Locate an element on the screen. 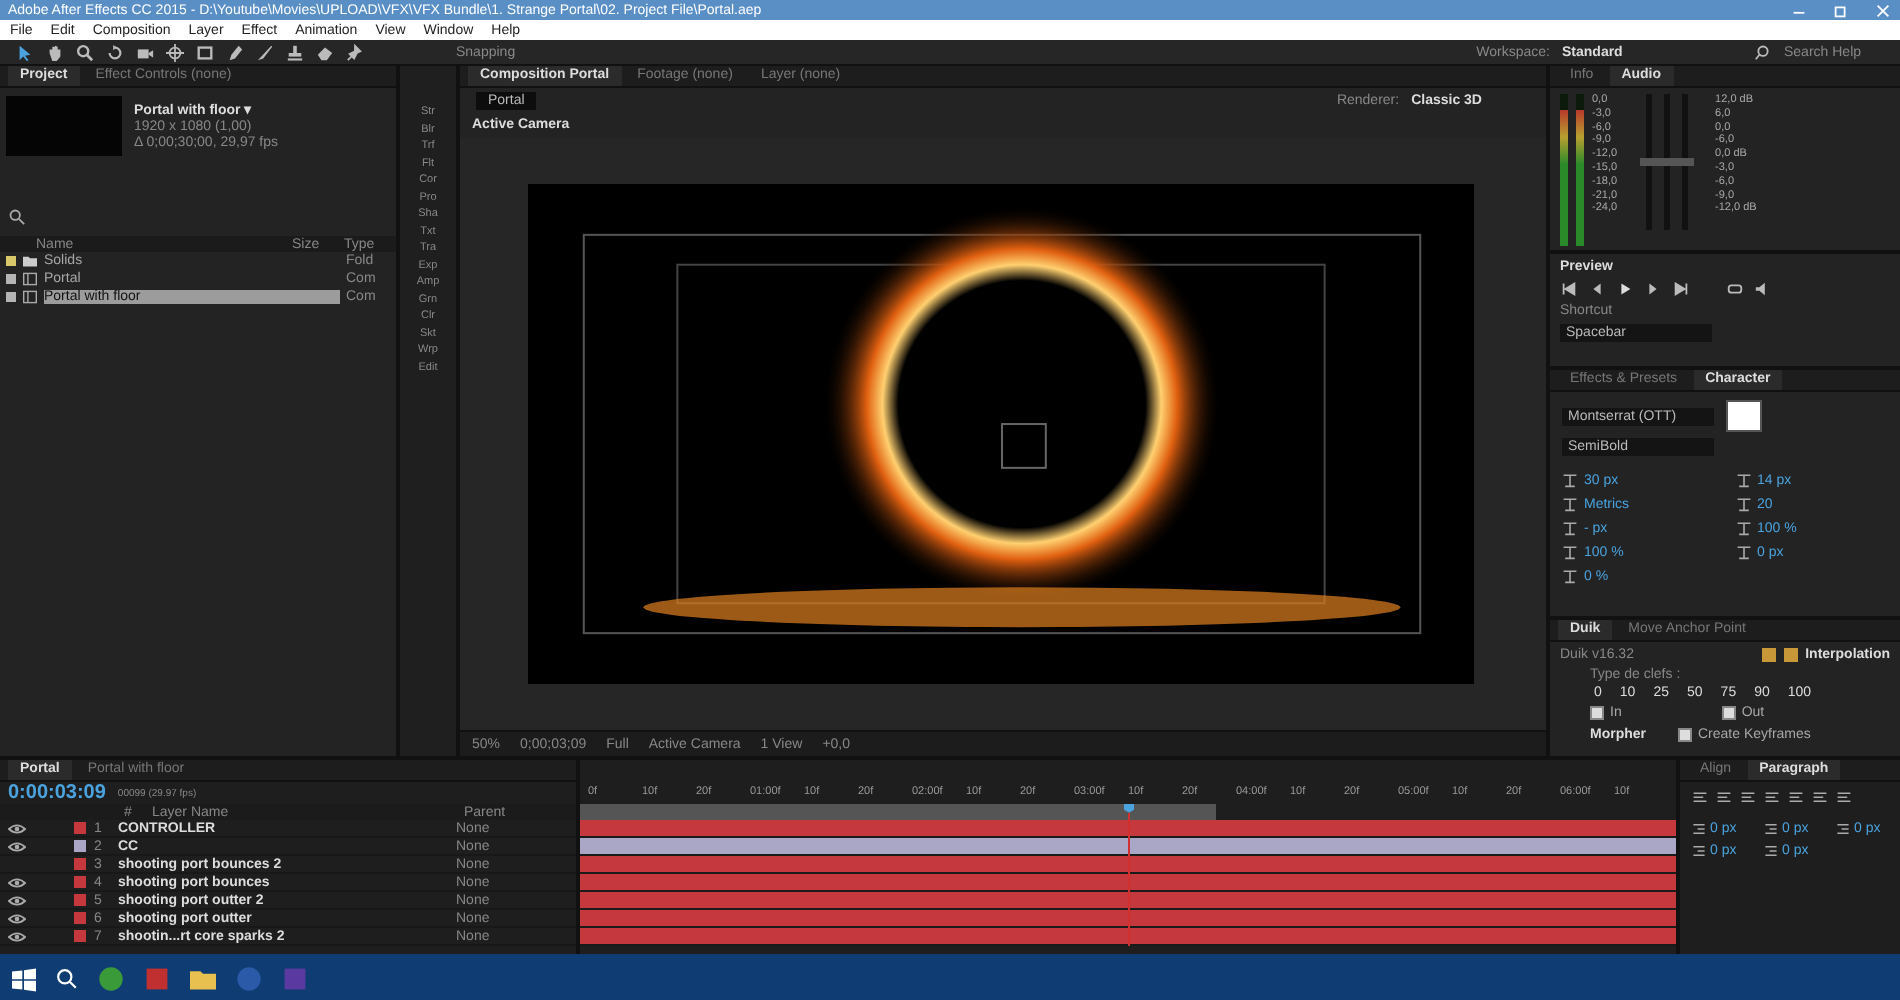 This screenshot has height=1000, width=1900. hand-icon is located at coordinates (55, 52).